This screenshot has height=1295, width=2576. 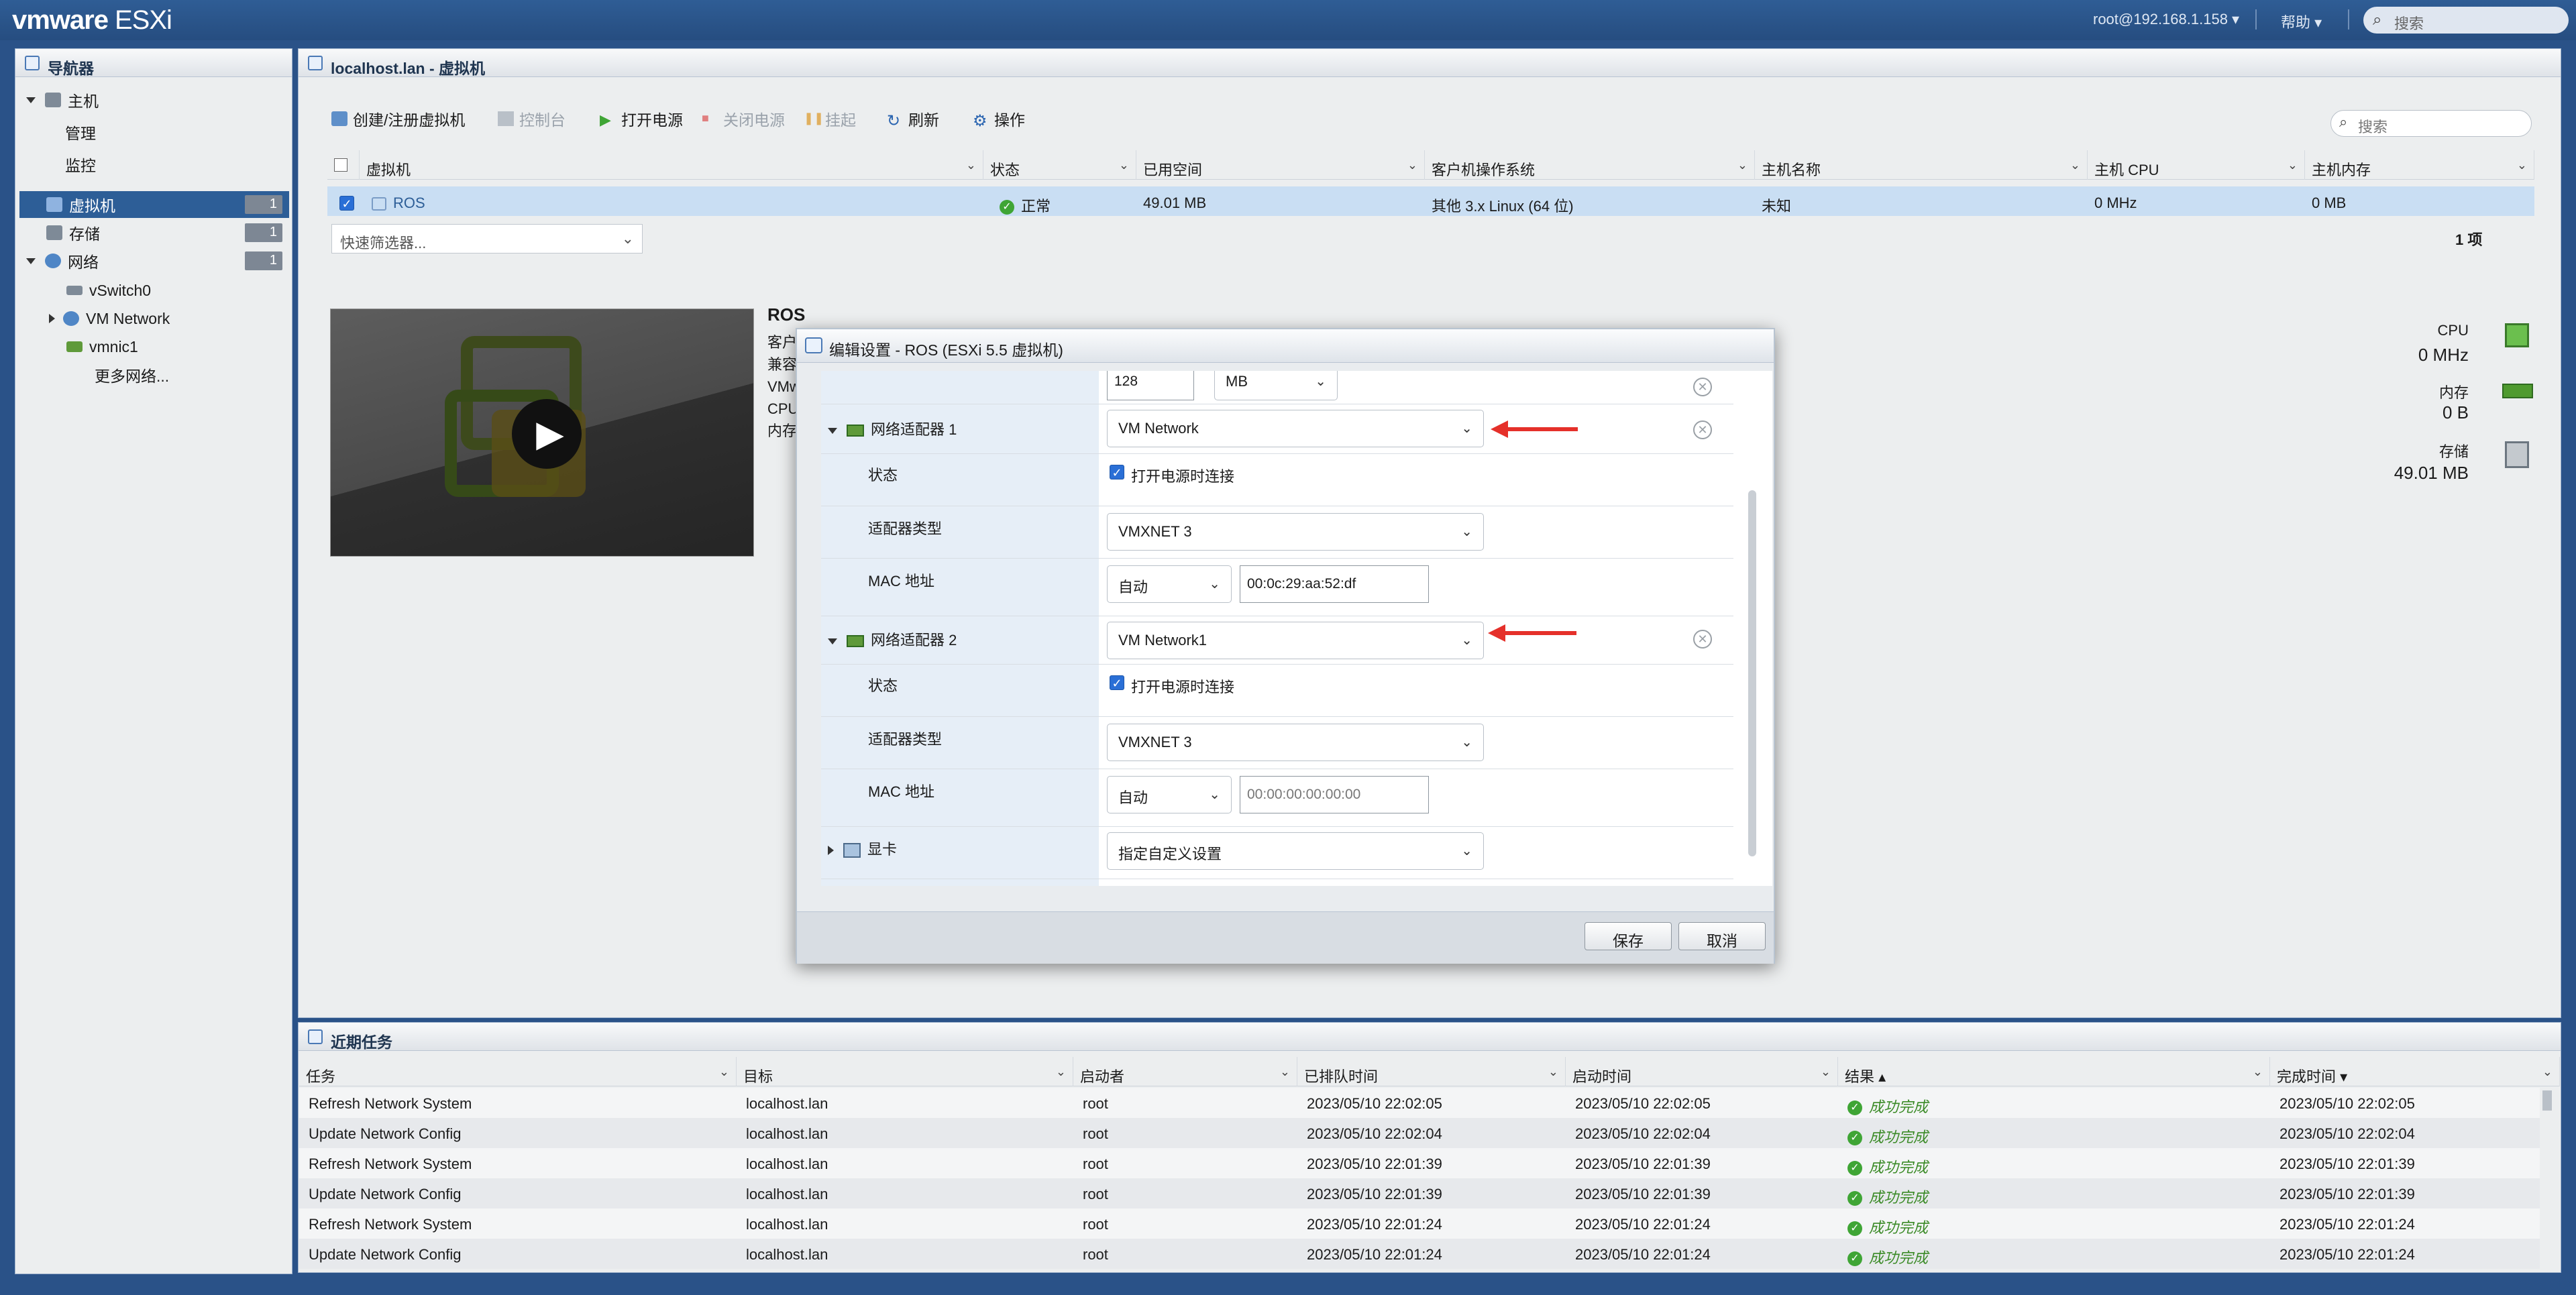 I want to click on col-task: 任务 ⌄, so click(x=518, y=1071).